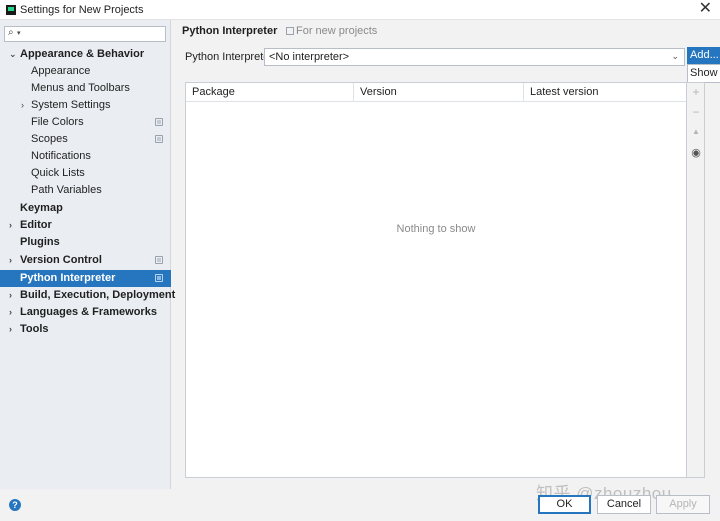 Image resolution: width=720 pixels, height=521 pixels. Describe the element at coordinates (85, 190) in the screenshot. I see `sidebar-item-path-variables: Path Variables` at that location.